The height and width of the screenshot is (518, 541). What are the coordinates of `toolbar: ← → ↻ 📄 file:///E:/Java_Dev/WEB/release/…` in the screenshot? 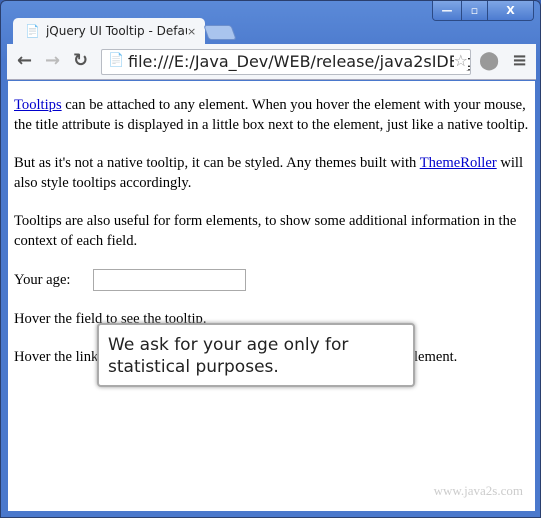 It's located at (271, 62).